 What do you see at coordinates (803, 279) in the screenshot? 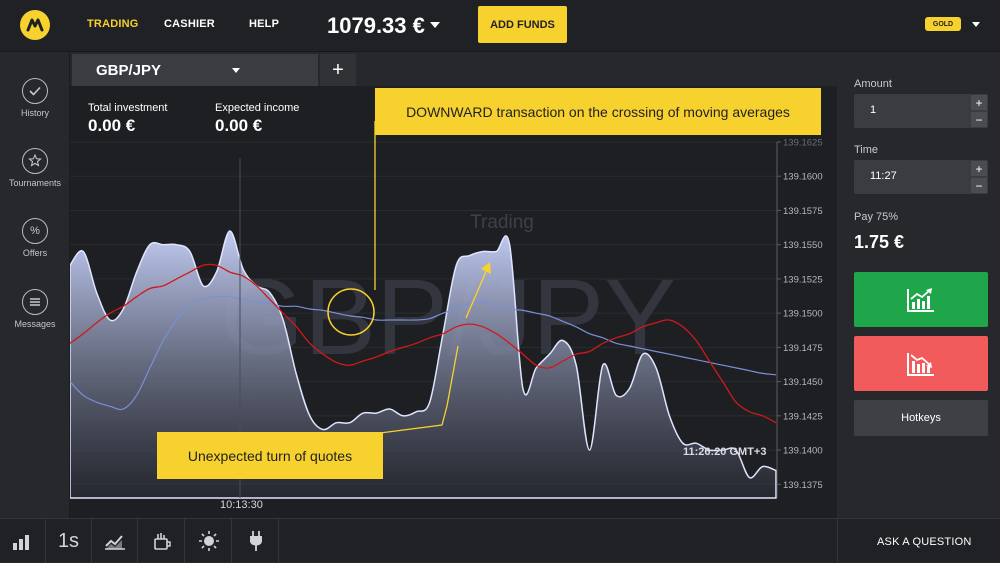
I see `y-tick-label: 139.1525` at bounding box center [803, 279].